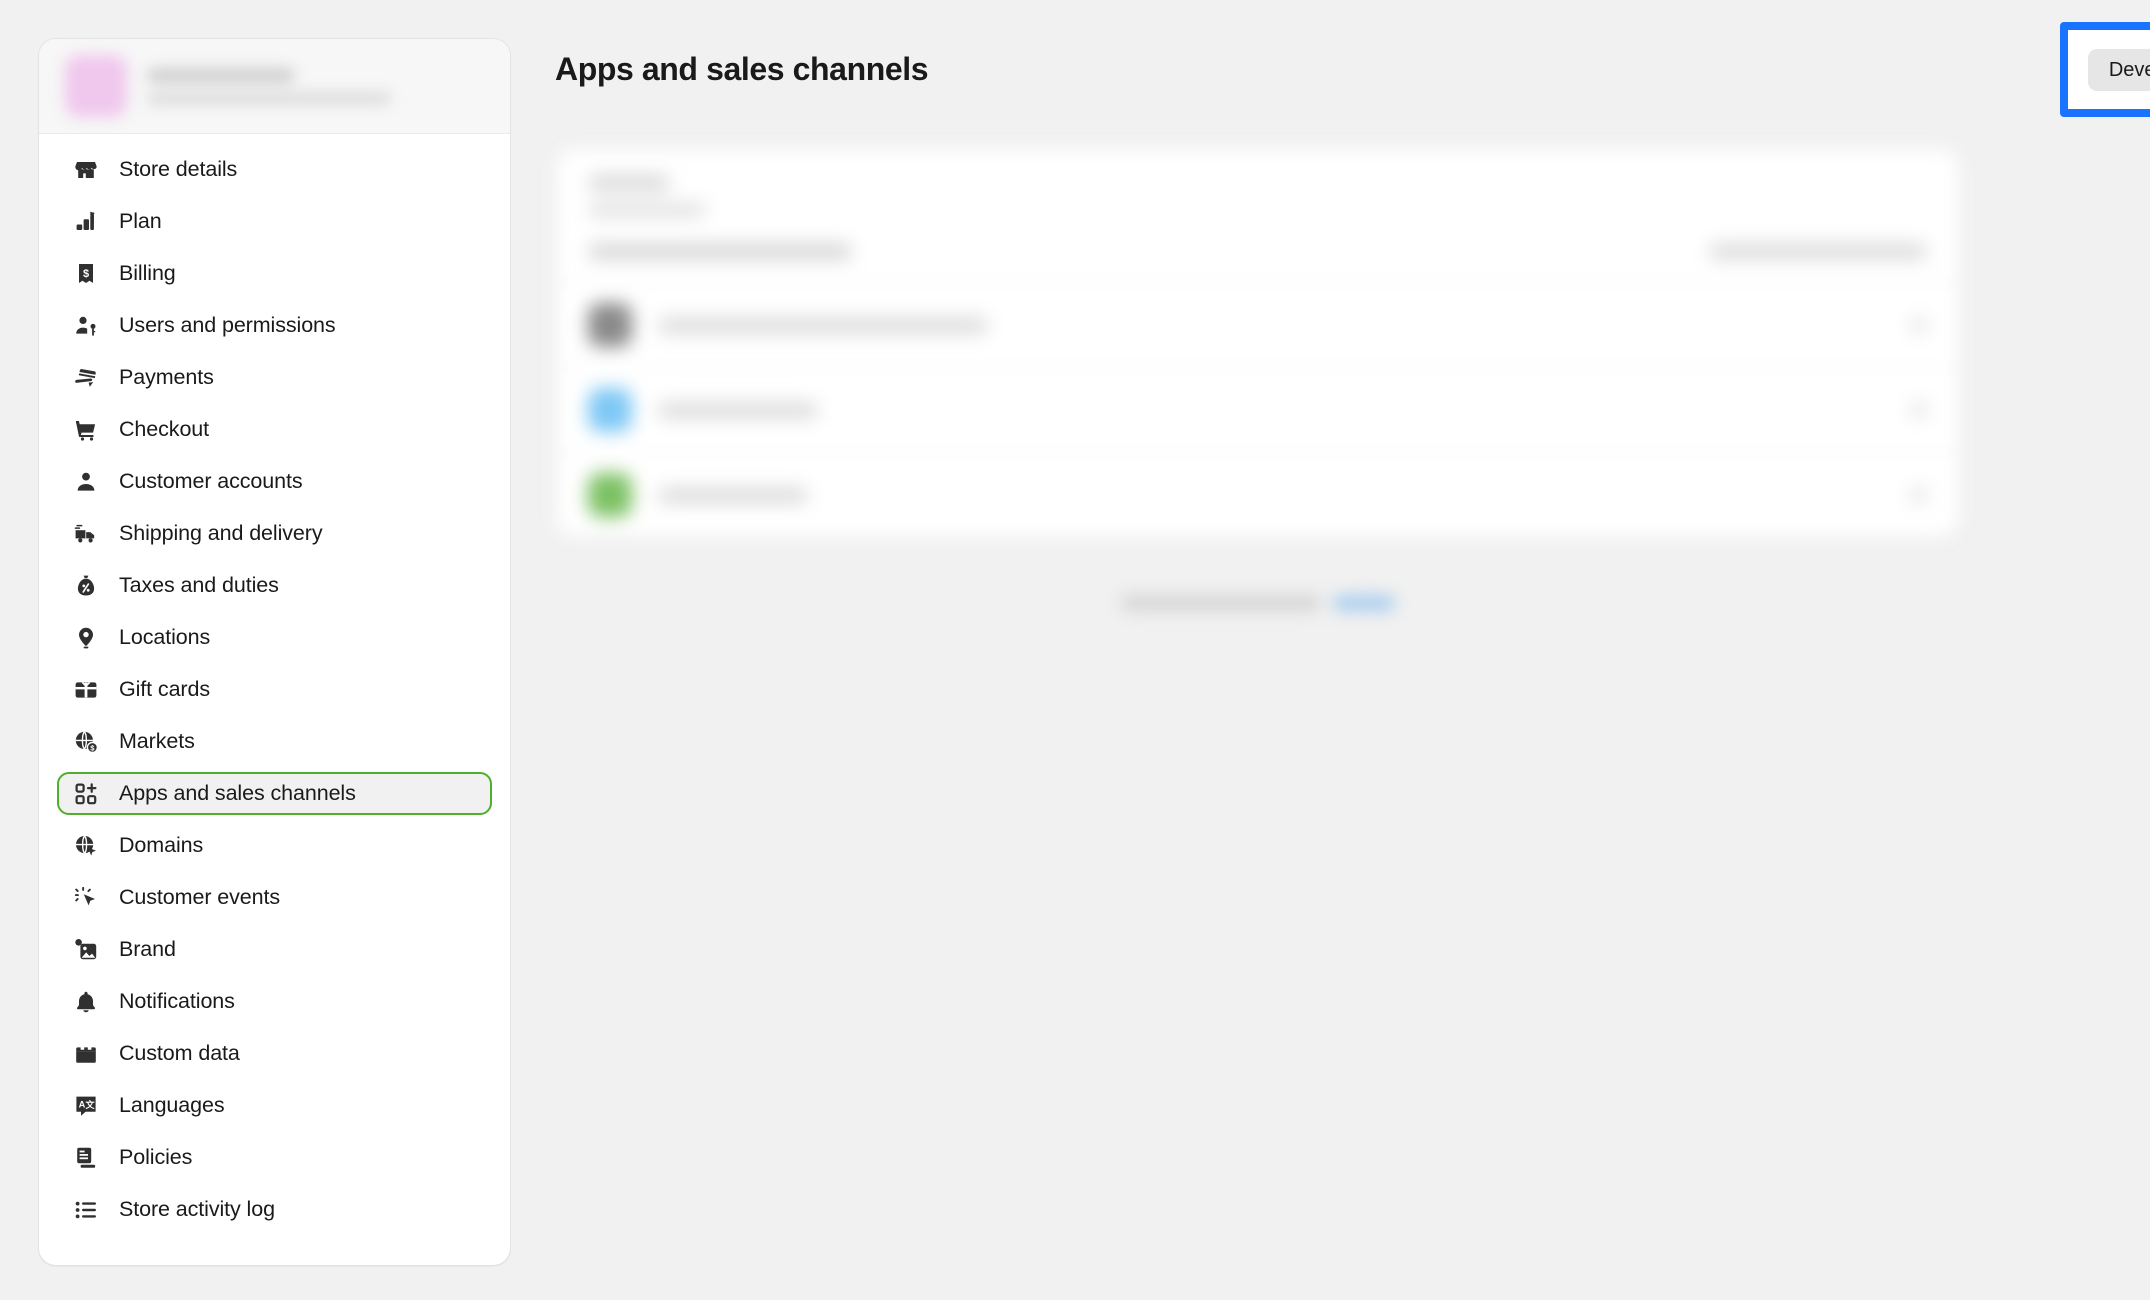 The height and width of the screenshot is (1300, 2150). What do you see at coordinates (177, 1000) in the screenshot?
I see `sidebar-item-label: Notifications` at bounding box center [177, 1000].